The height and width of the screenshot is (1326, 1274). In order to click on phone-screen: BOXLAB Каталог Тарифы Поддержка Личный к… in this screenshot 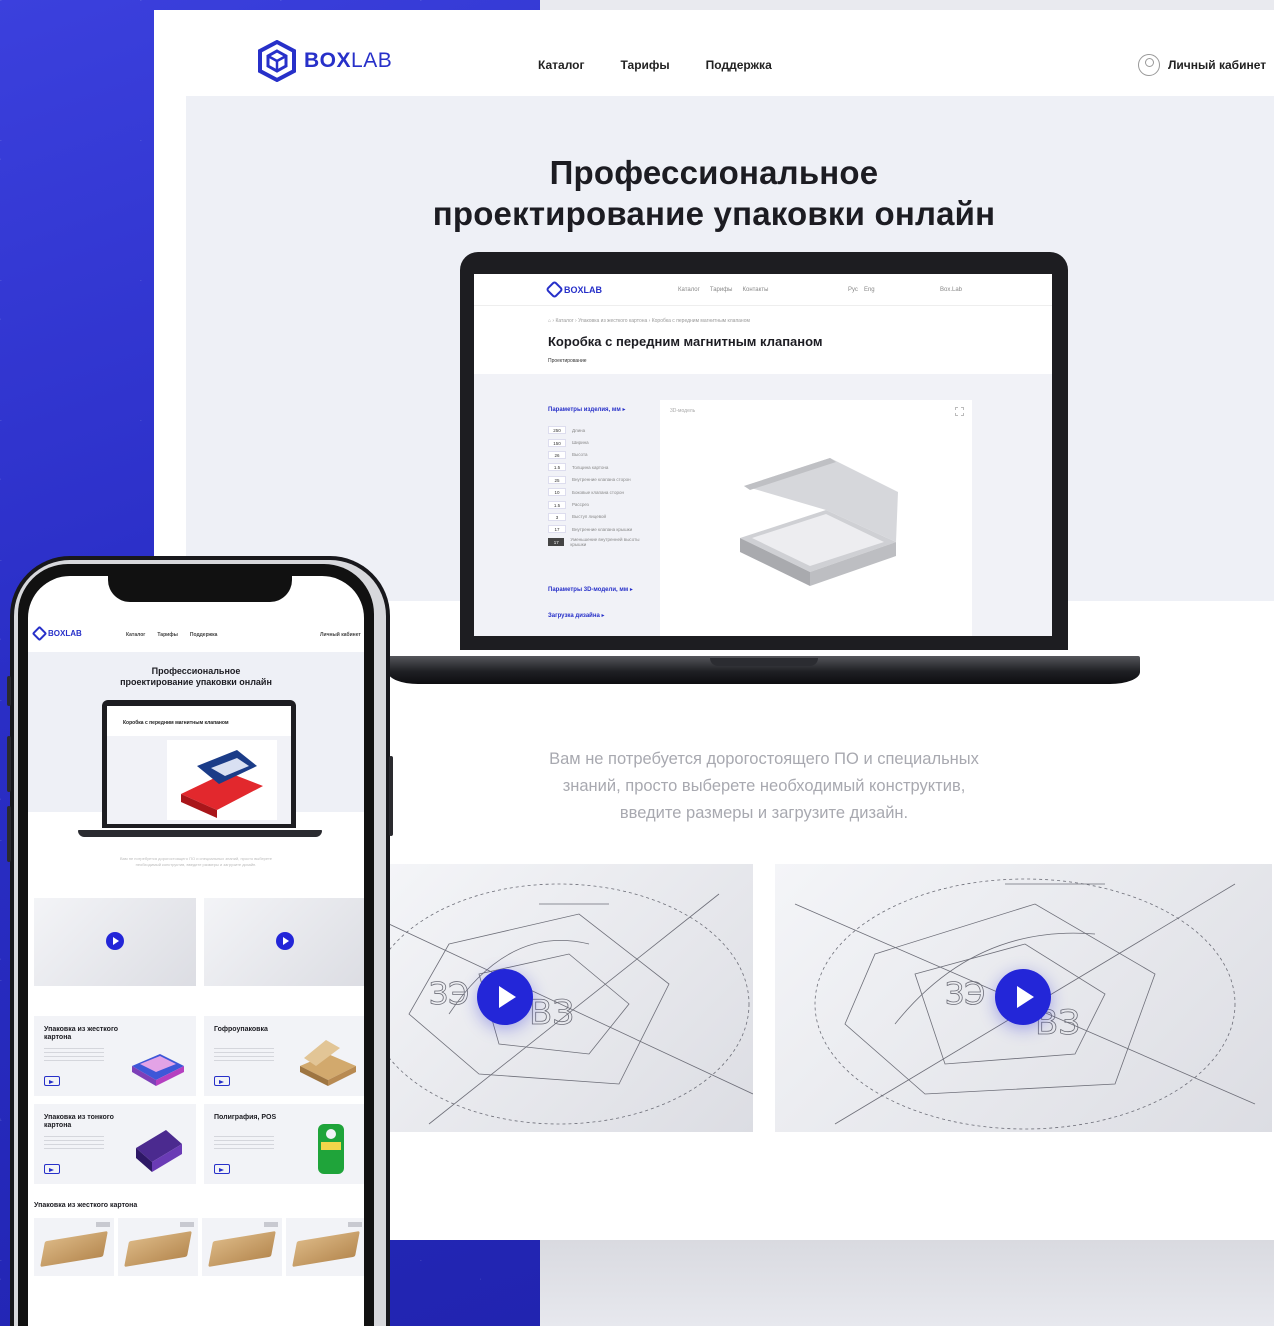, I will do `click(196, 951)`.